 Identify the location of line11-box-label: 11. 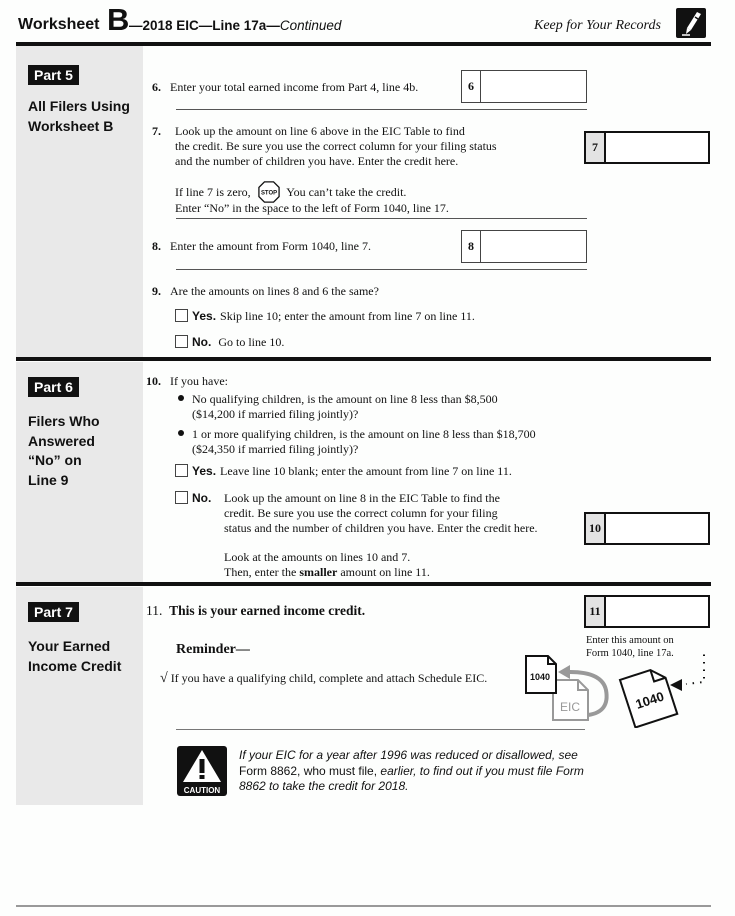
(596, 611).